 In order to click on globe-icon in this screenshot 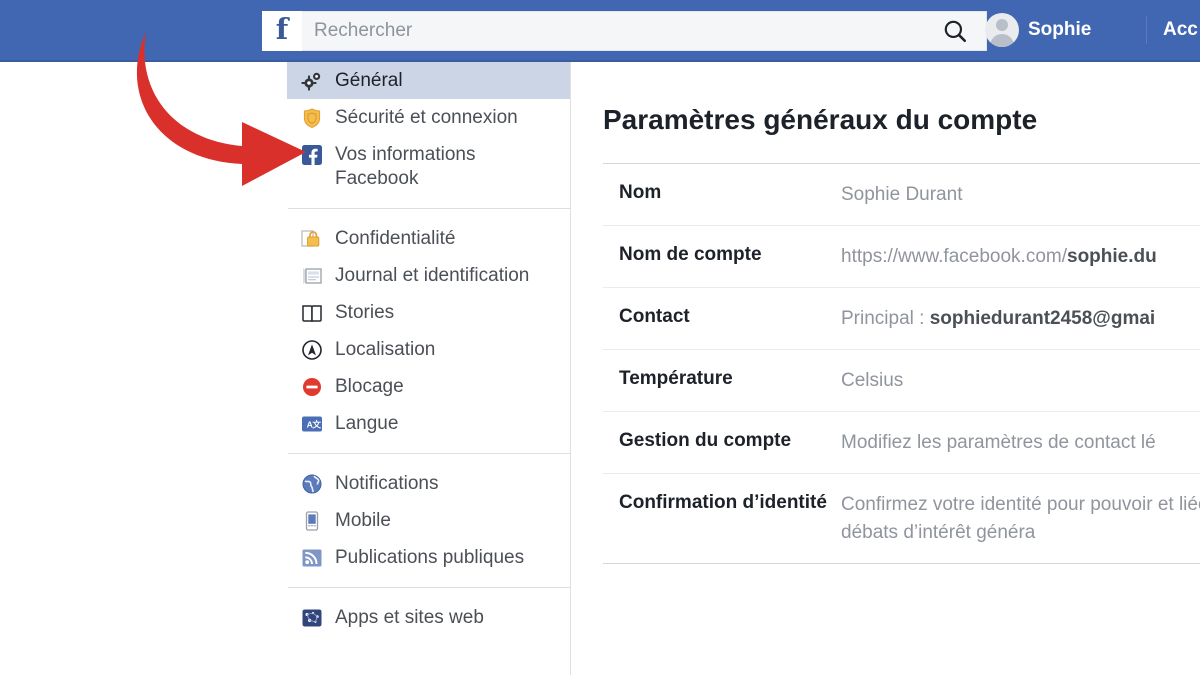, I will do `click(312, 484)`.